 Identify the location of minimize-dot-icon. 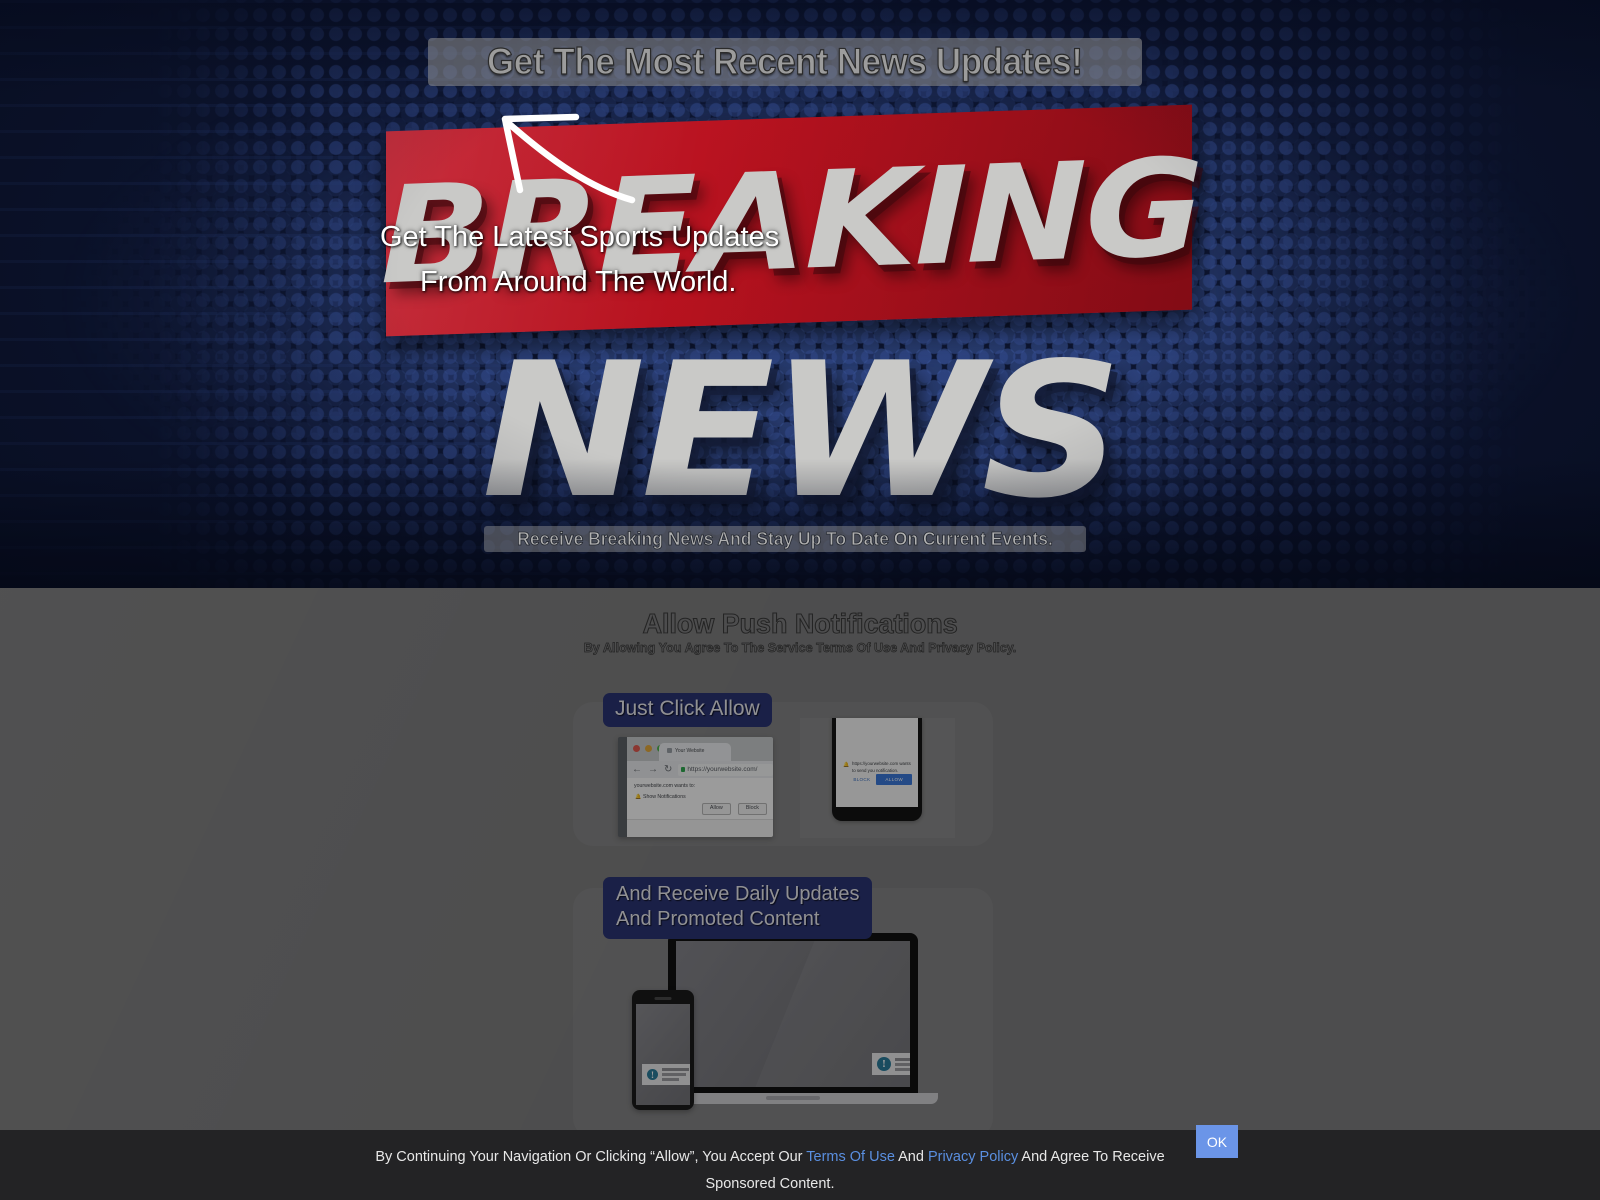
(648, 748).